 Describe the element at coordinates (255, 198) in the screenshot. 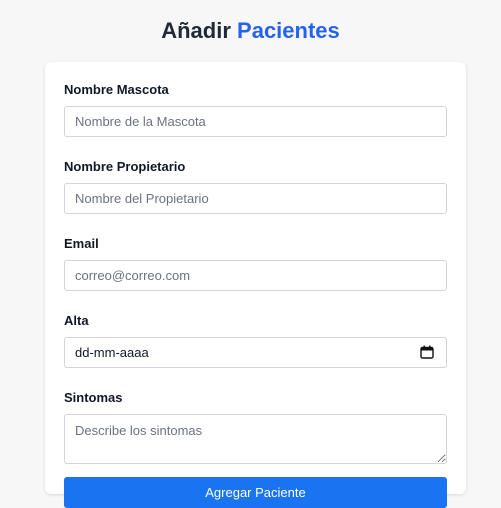

I see `owner-name-input` at that location.